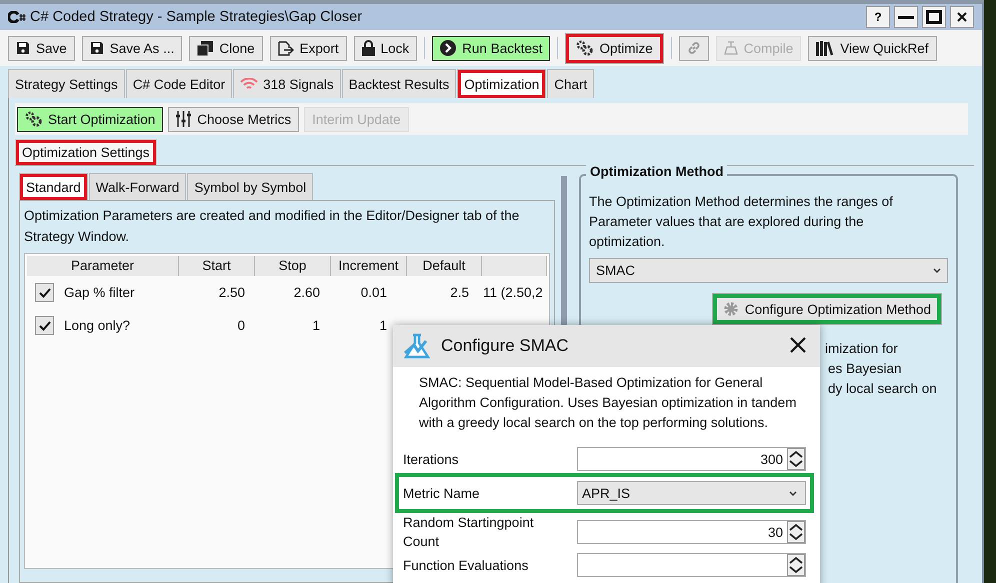 Image resolution: width=996 pixels, height=583 pixels. What do you see at coordinates (431, 459) in the screenshot?
I see `field-label: Iterations` at bounding box center [431, 459].